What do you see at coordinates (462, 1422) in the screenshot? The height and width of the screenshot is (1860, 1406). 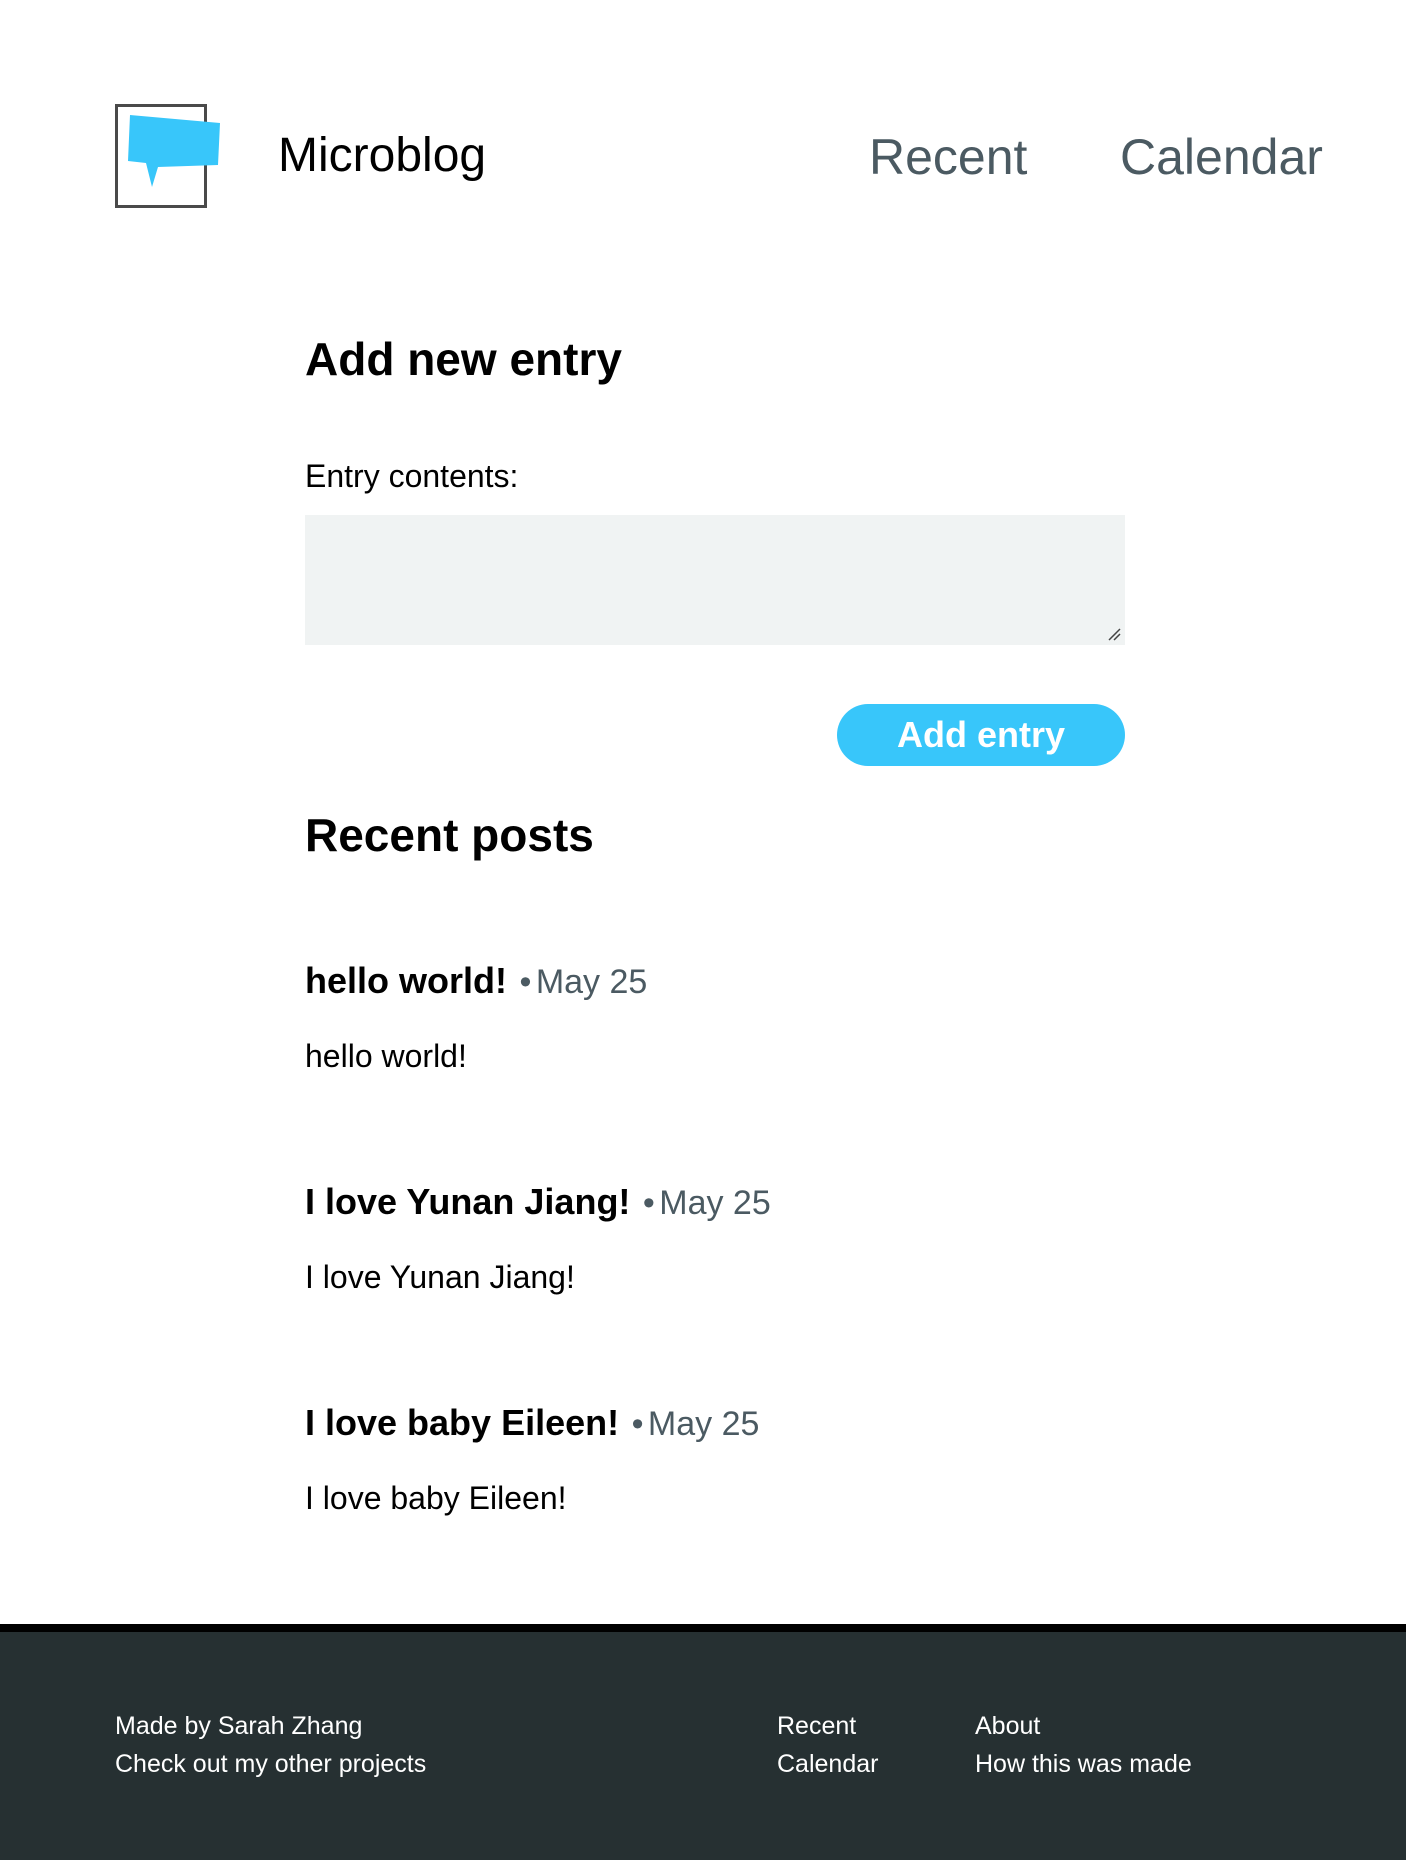 I see `post-title: I love baby Eileen!` at bounding box center [462, 1422].